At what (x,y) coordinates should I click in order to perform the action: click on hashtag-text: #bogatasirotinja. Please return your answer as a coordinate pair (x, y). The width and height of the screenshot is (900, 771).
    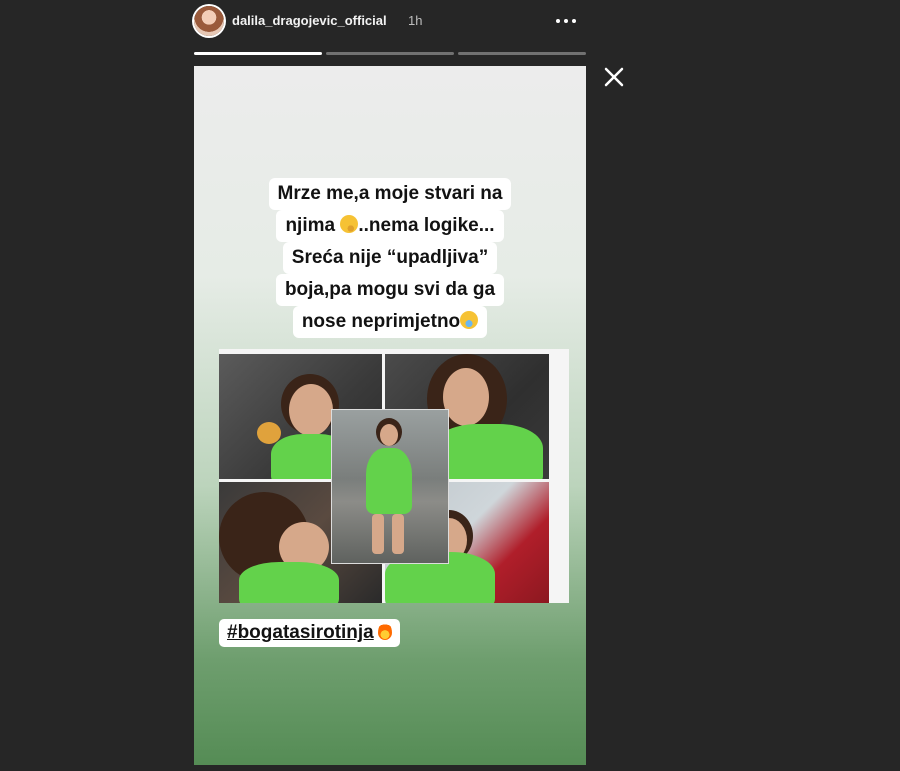
    Looking at the image, I should click on (300, 632).